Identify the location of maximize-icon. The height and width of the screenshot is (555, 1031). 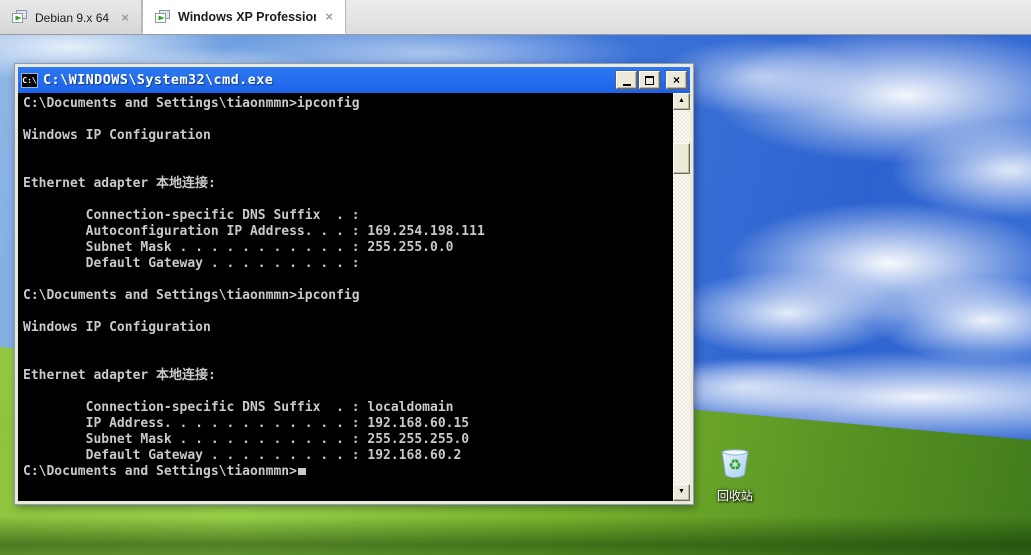
(649, 80).